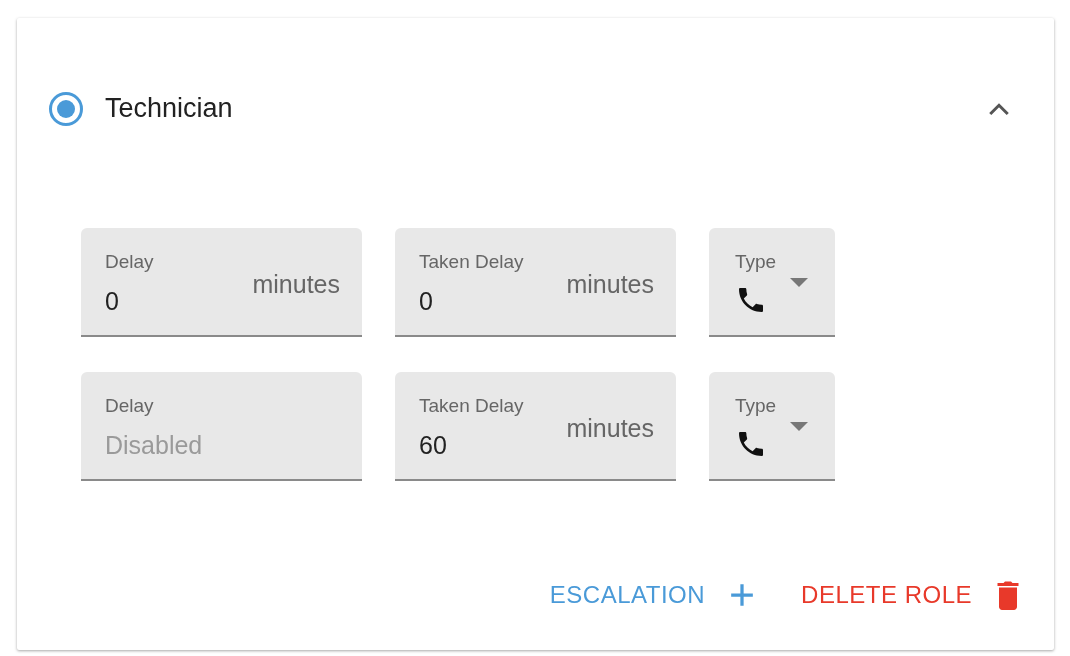 This screenshot has width=1070, height=656. What do you see at coordinates (66, 108) in the screenshot?
I see `radio-button` at bounding box center [66, 108].